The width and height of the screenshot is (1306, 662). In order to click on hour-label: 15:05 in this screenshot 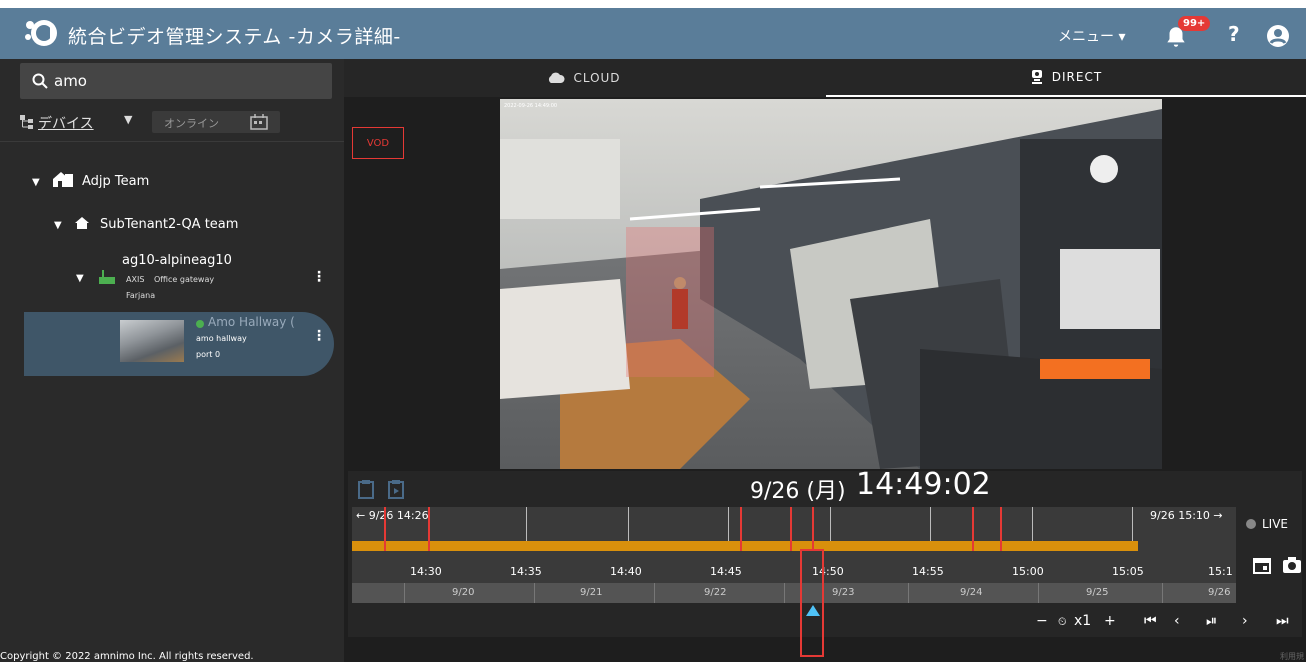, I will do `click(1128, 571)`.